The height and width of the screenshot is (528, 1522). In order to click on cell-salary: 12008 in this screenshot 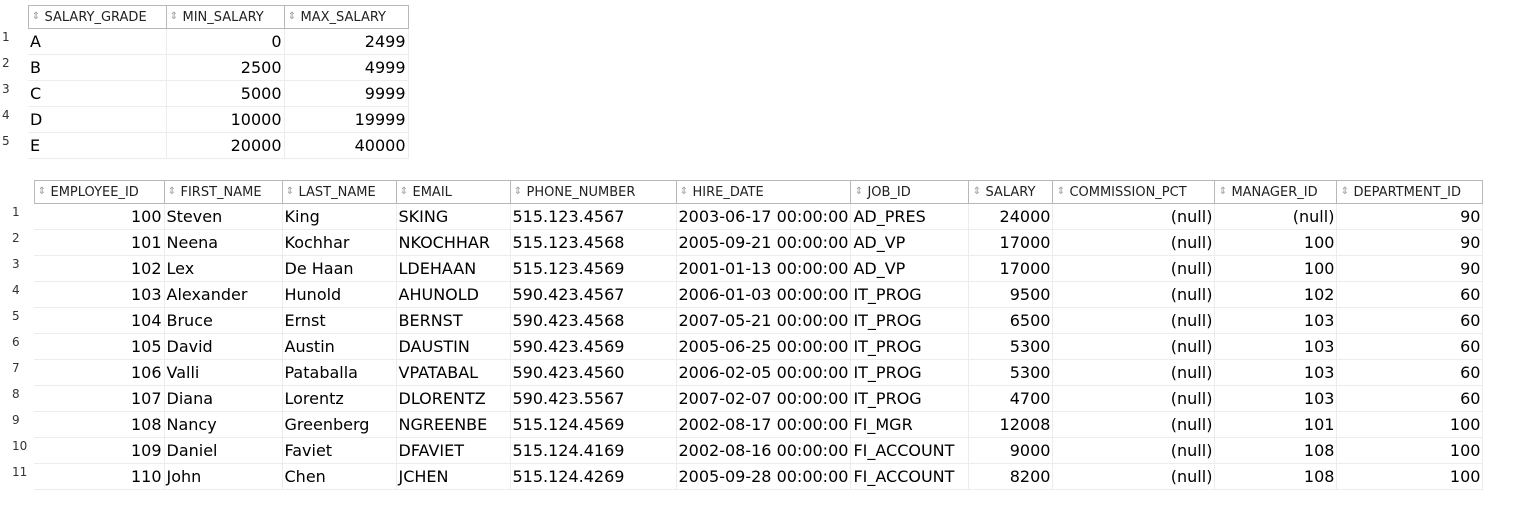, I will do `click(1011, 424)`.